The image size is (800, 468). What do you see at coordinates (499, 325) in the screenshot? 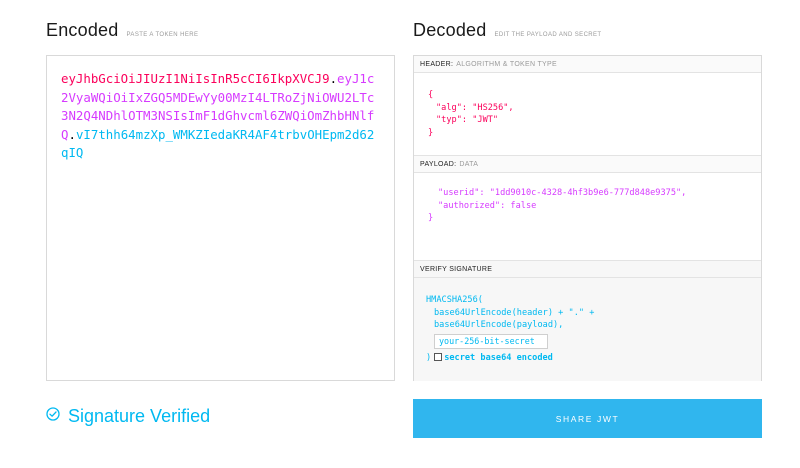
I see `verify-payload-line: base64UrlEncode(payload),` at bounding box center [499, 325].